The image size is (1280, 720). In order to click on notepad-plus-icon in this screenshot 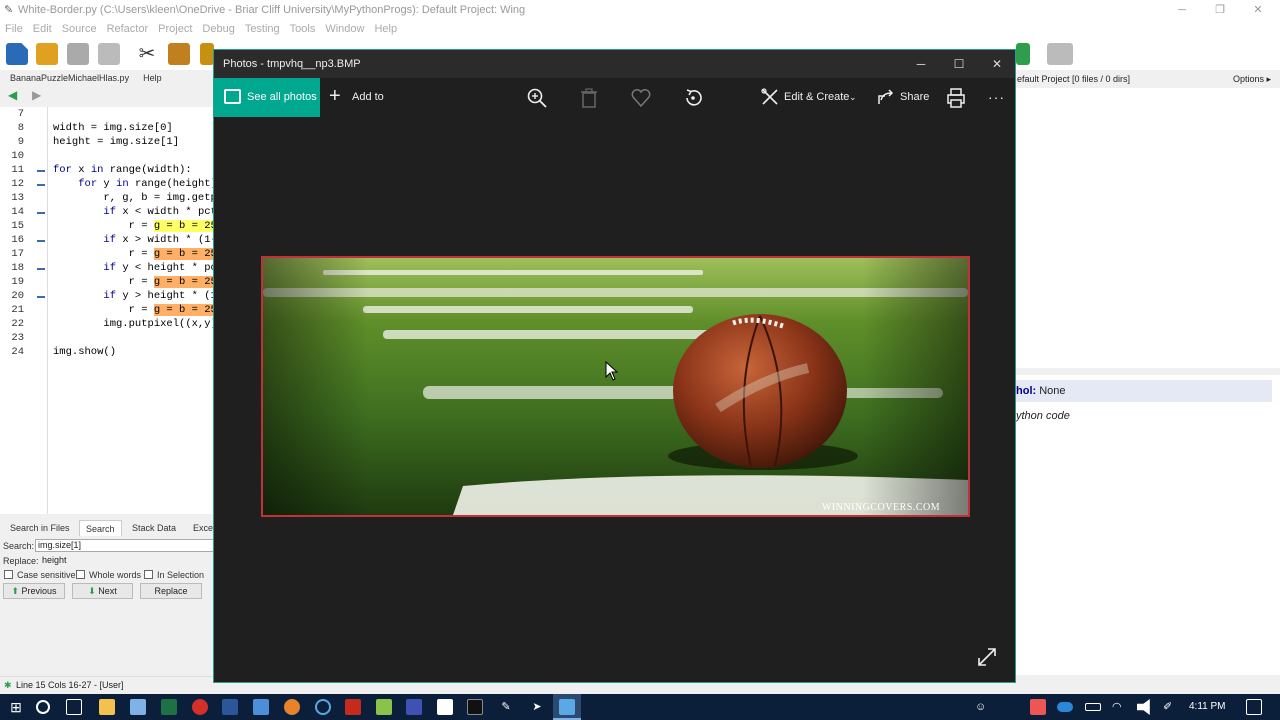, I will do `click(384, 707)`.